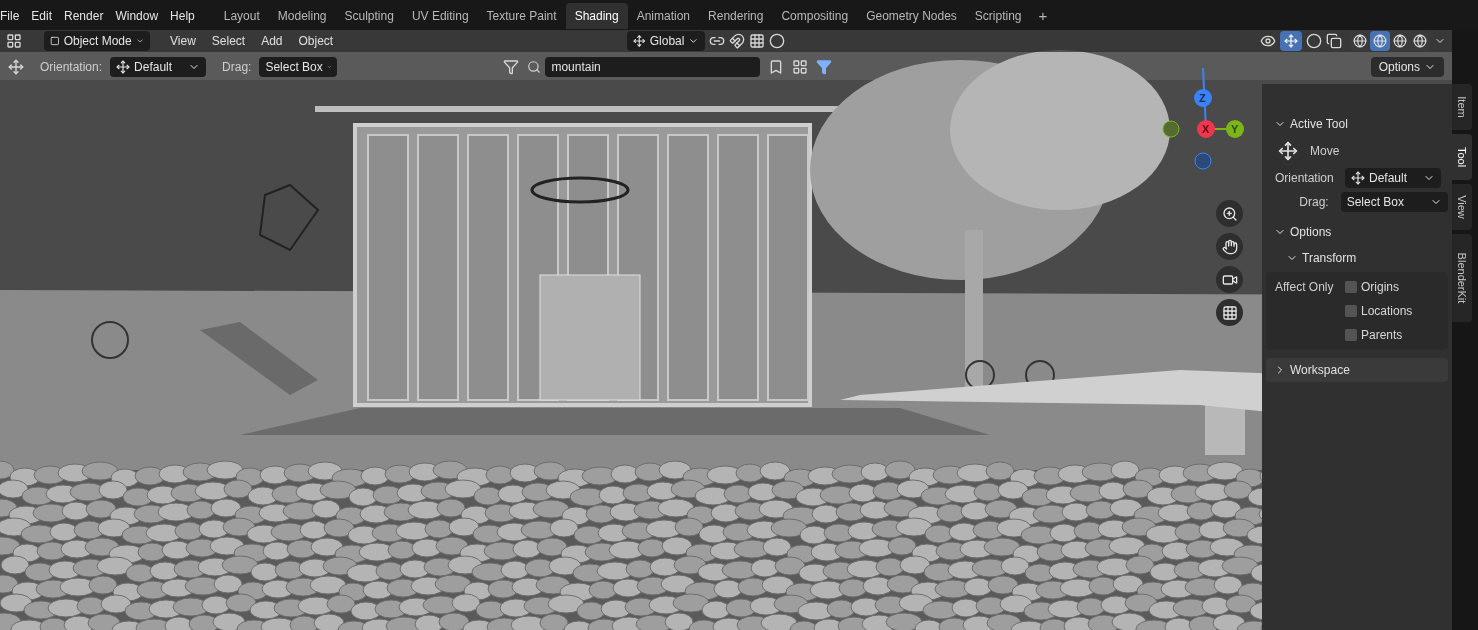  What do you see at coordinates (815, 16) in the screenshot?
I see `workspace-tab: Compositing` at bounding box center [815, 16].